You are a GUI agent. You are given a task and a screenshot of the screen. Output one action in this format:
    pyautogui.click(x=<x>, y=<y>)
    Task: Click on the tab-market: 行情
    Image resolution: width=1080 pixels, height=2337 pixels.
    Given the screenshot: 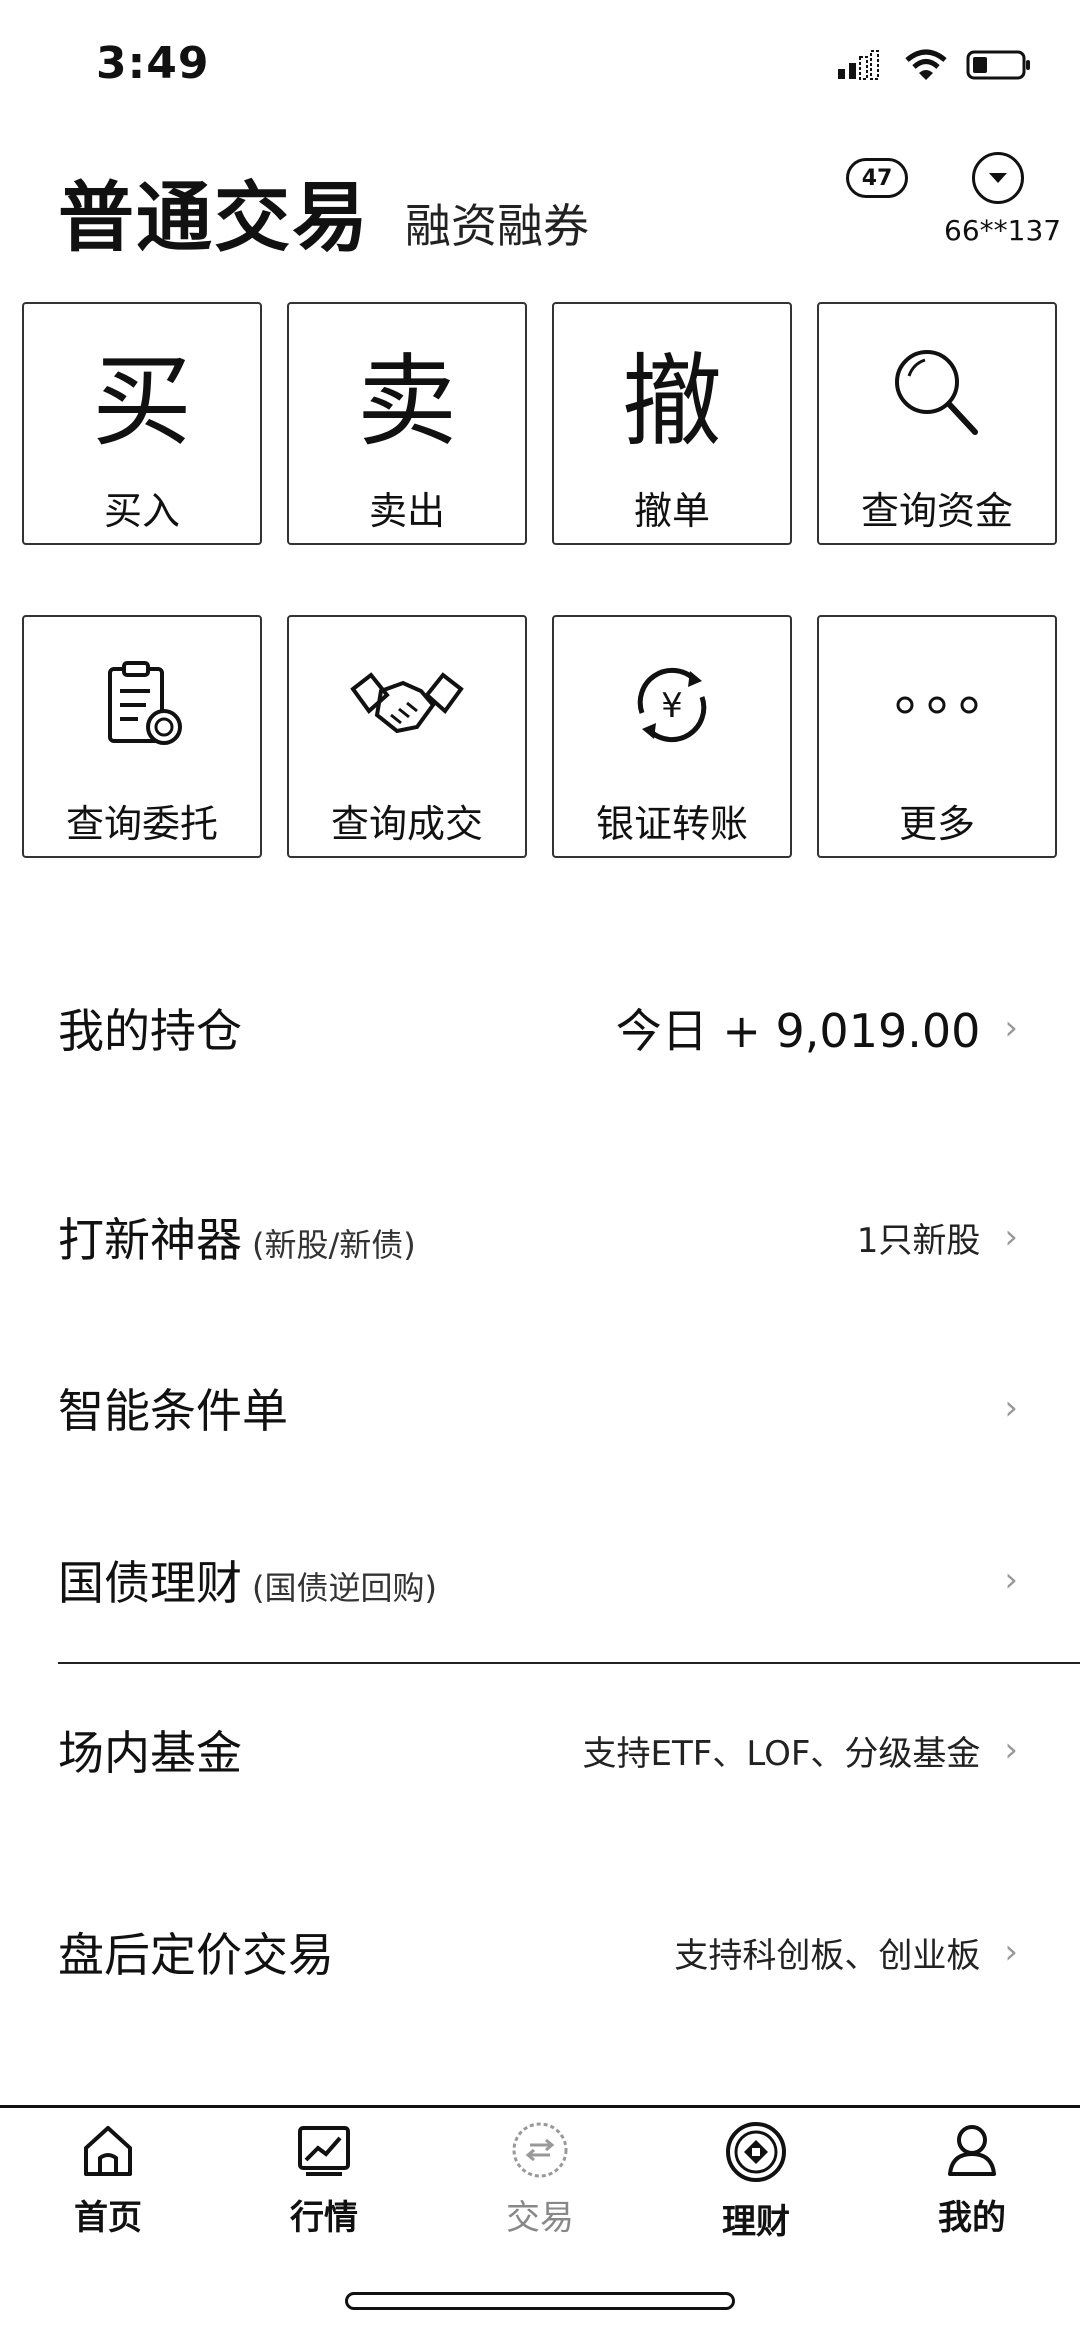 What is the action you would take?
    pyautogui.click(x=324, y=2173)
    